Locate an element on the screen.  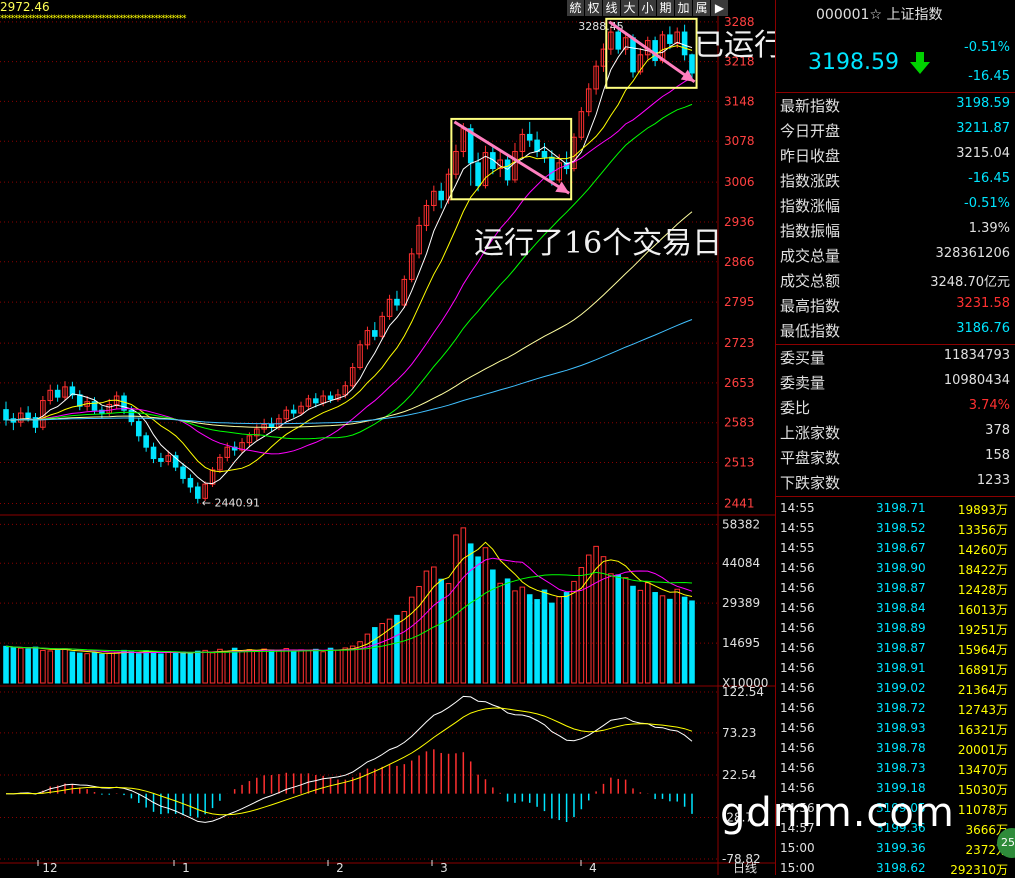
depth-label: 委比 is located at coordinates (795, 408).